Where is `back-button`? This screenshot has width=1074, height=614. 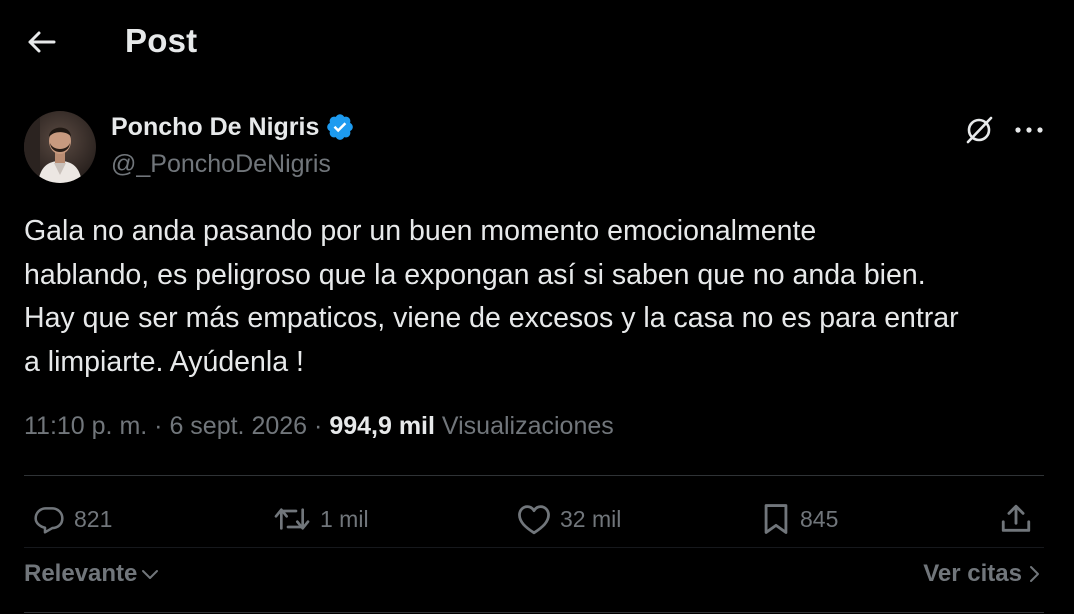 back-button is located at coordinates (42, 42).